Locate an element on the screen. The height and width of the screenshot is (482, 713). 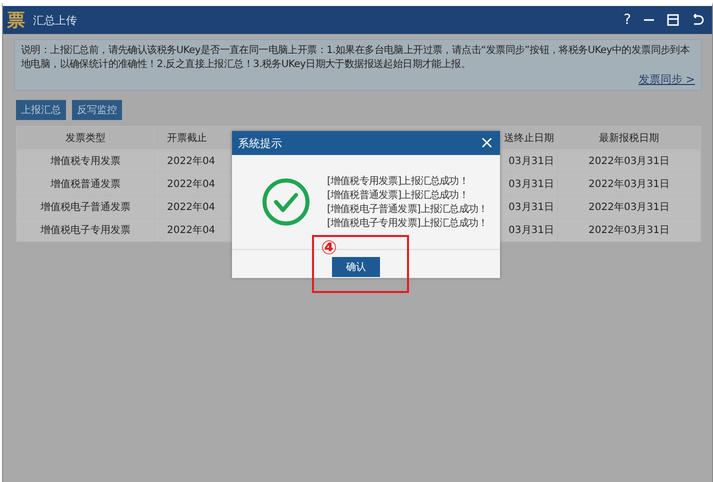
close-button: × is located at coordinates (487, 143).